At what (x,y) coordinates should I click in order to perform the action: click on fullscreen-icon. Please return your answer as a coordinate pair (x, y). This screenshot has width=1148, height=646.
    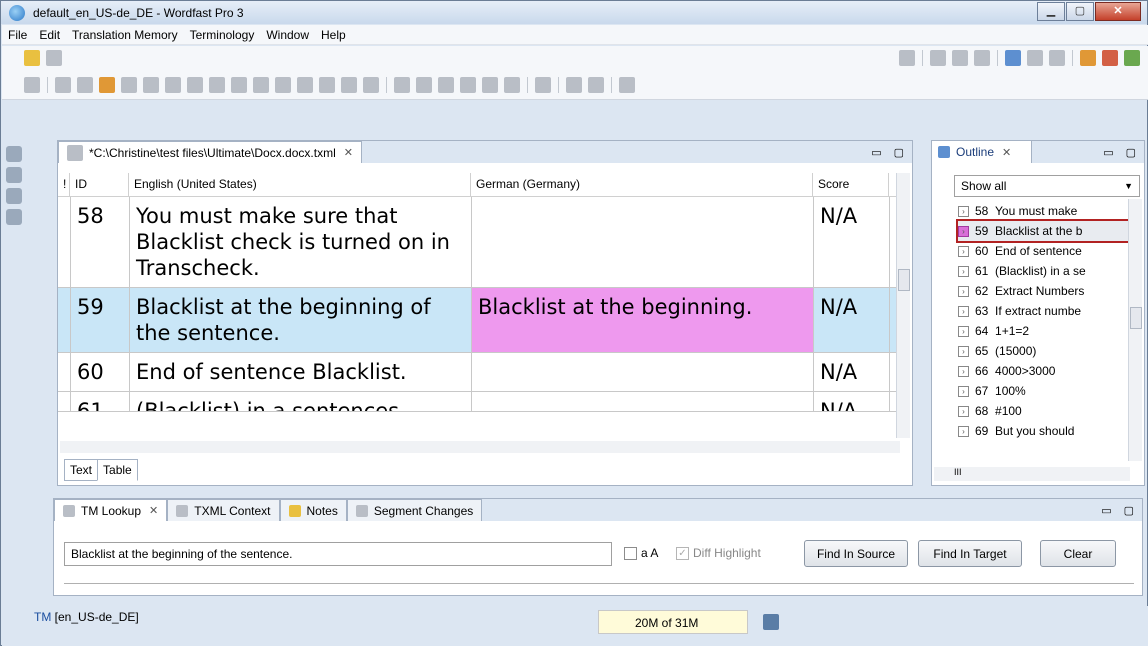
    Looking at the image, I should click on (574, 84).